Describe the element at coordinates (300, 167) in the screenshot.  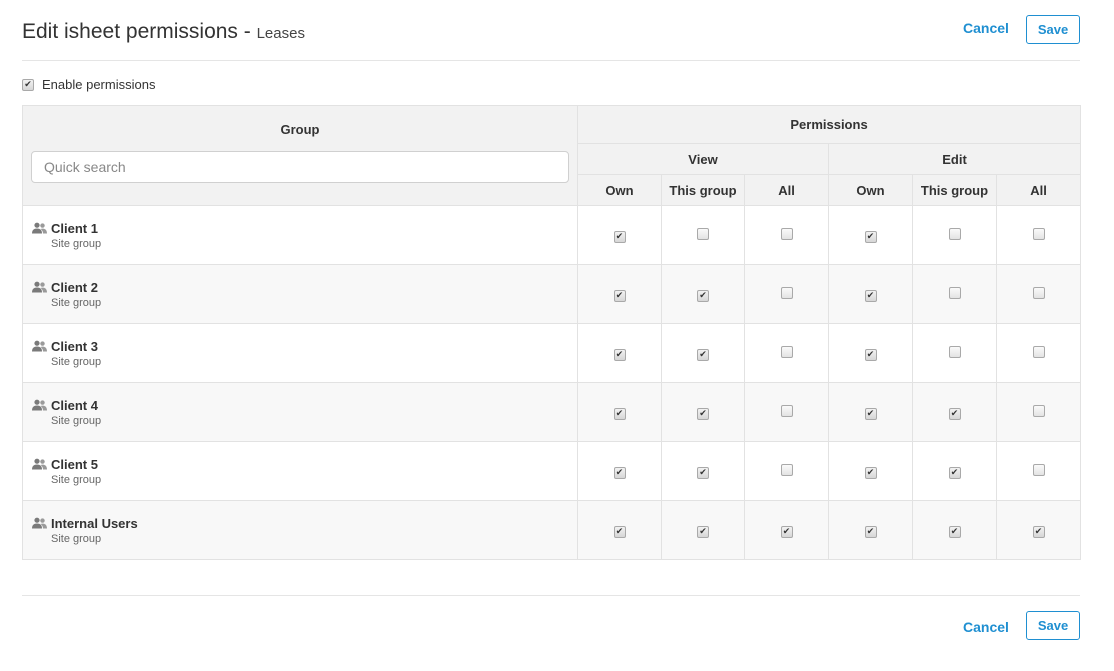
I see `quick-search-input` at that location.